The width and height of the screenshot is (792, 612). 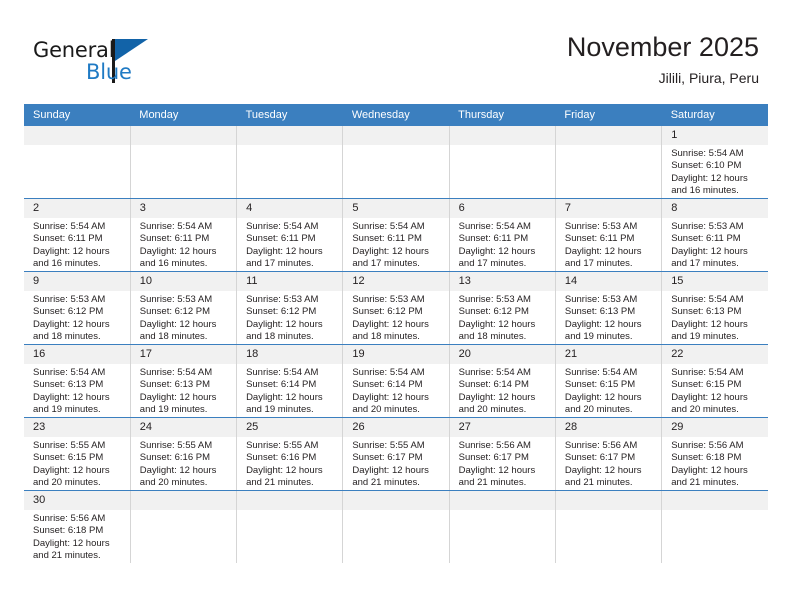 I want to click on general-blue-logo: General Blue, so click(x=133, y=63).